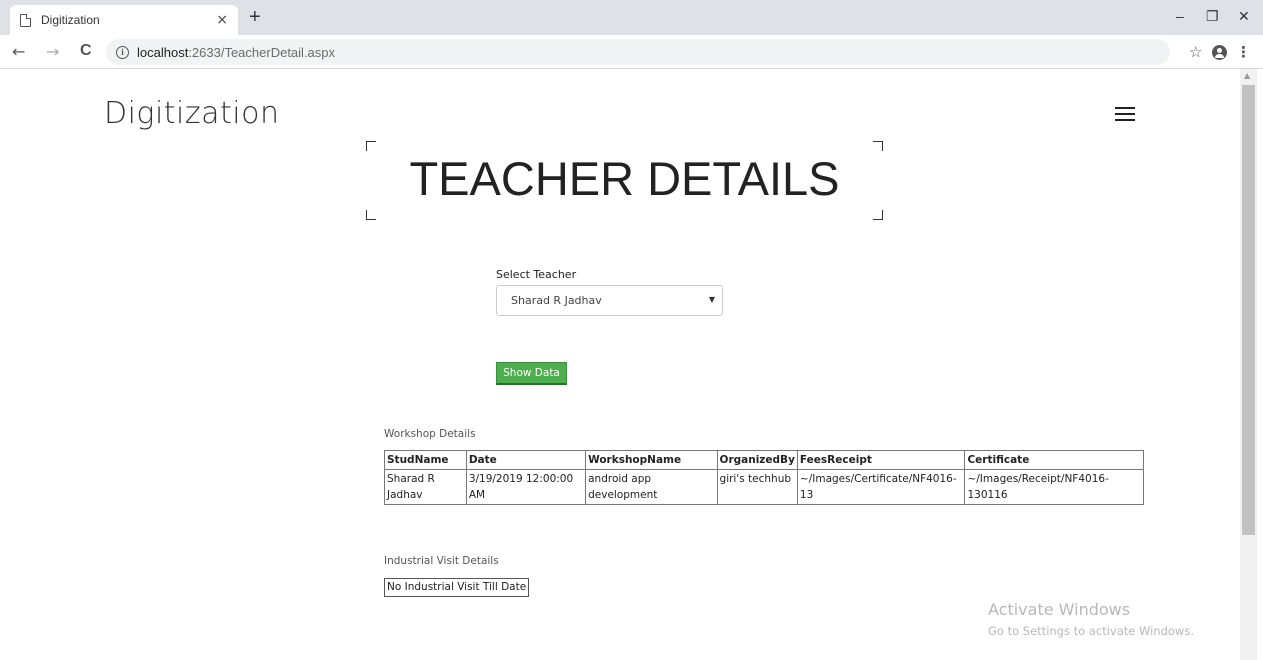  What do you see at coordinates (25, 20) in the screenshot?
I see `page-icon` at bounding box center [25, 20].